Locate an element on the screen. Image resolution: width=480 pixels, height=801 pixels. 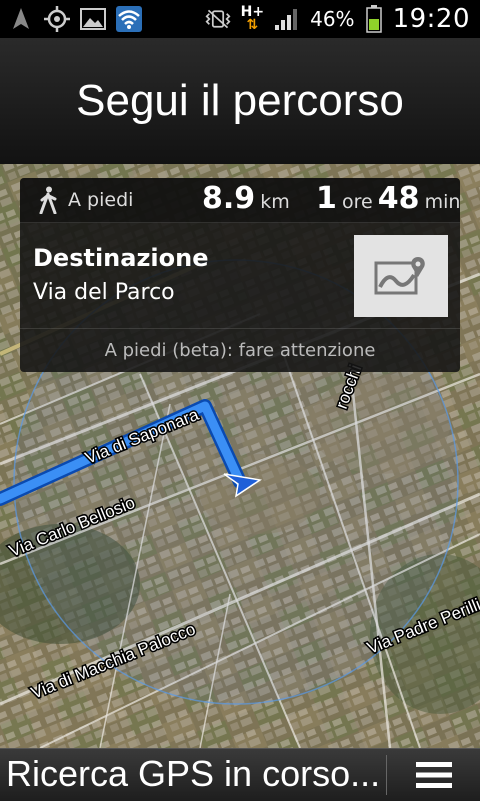
distance: 8.9 km is located at coordinates (246, 198).